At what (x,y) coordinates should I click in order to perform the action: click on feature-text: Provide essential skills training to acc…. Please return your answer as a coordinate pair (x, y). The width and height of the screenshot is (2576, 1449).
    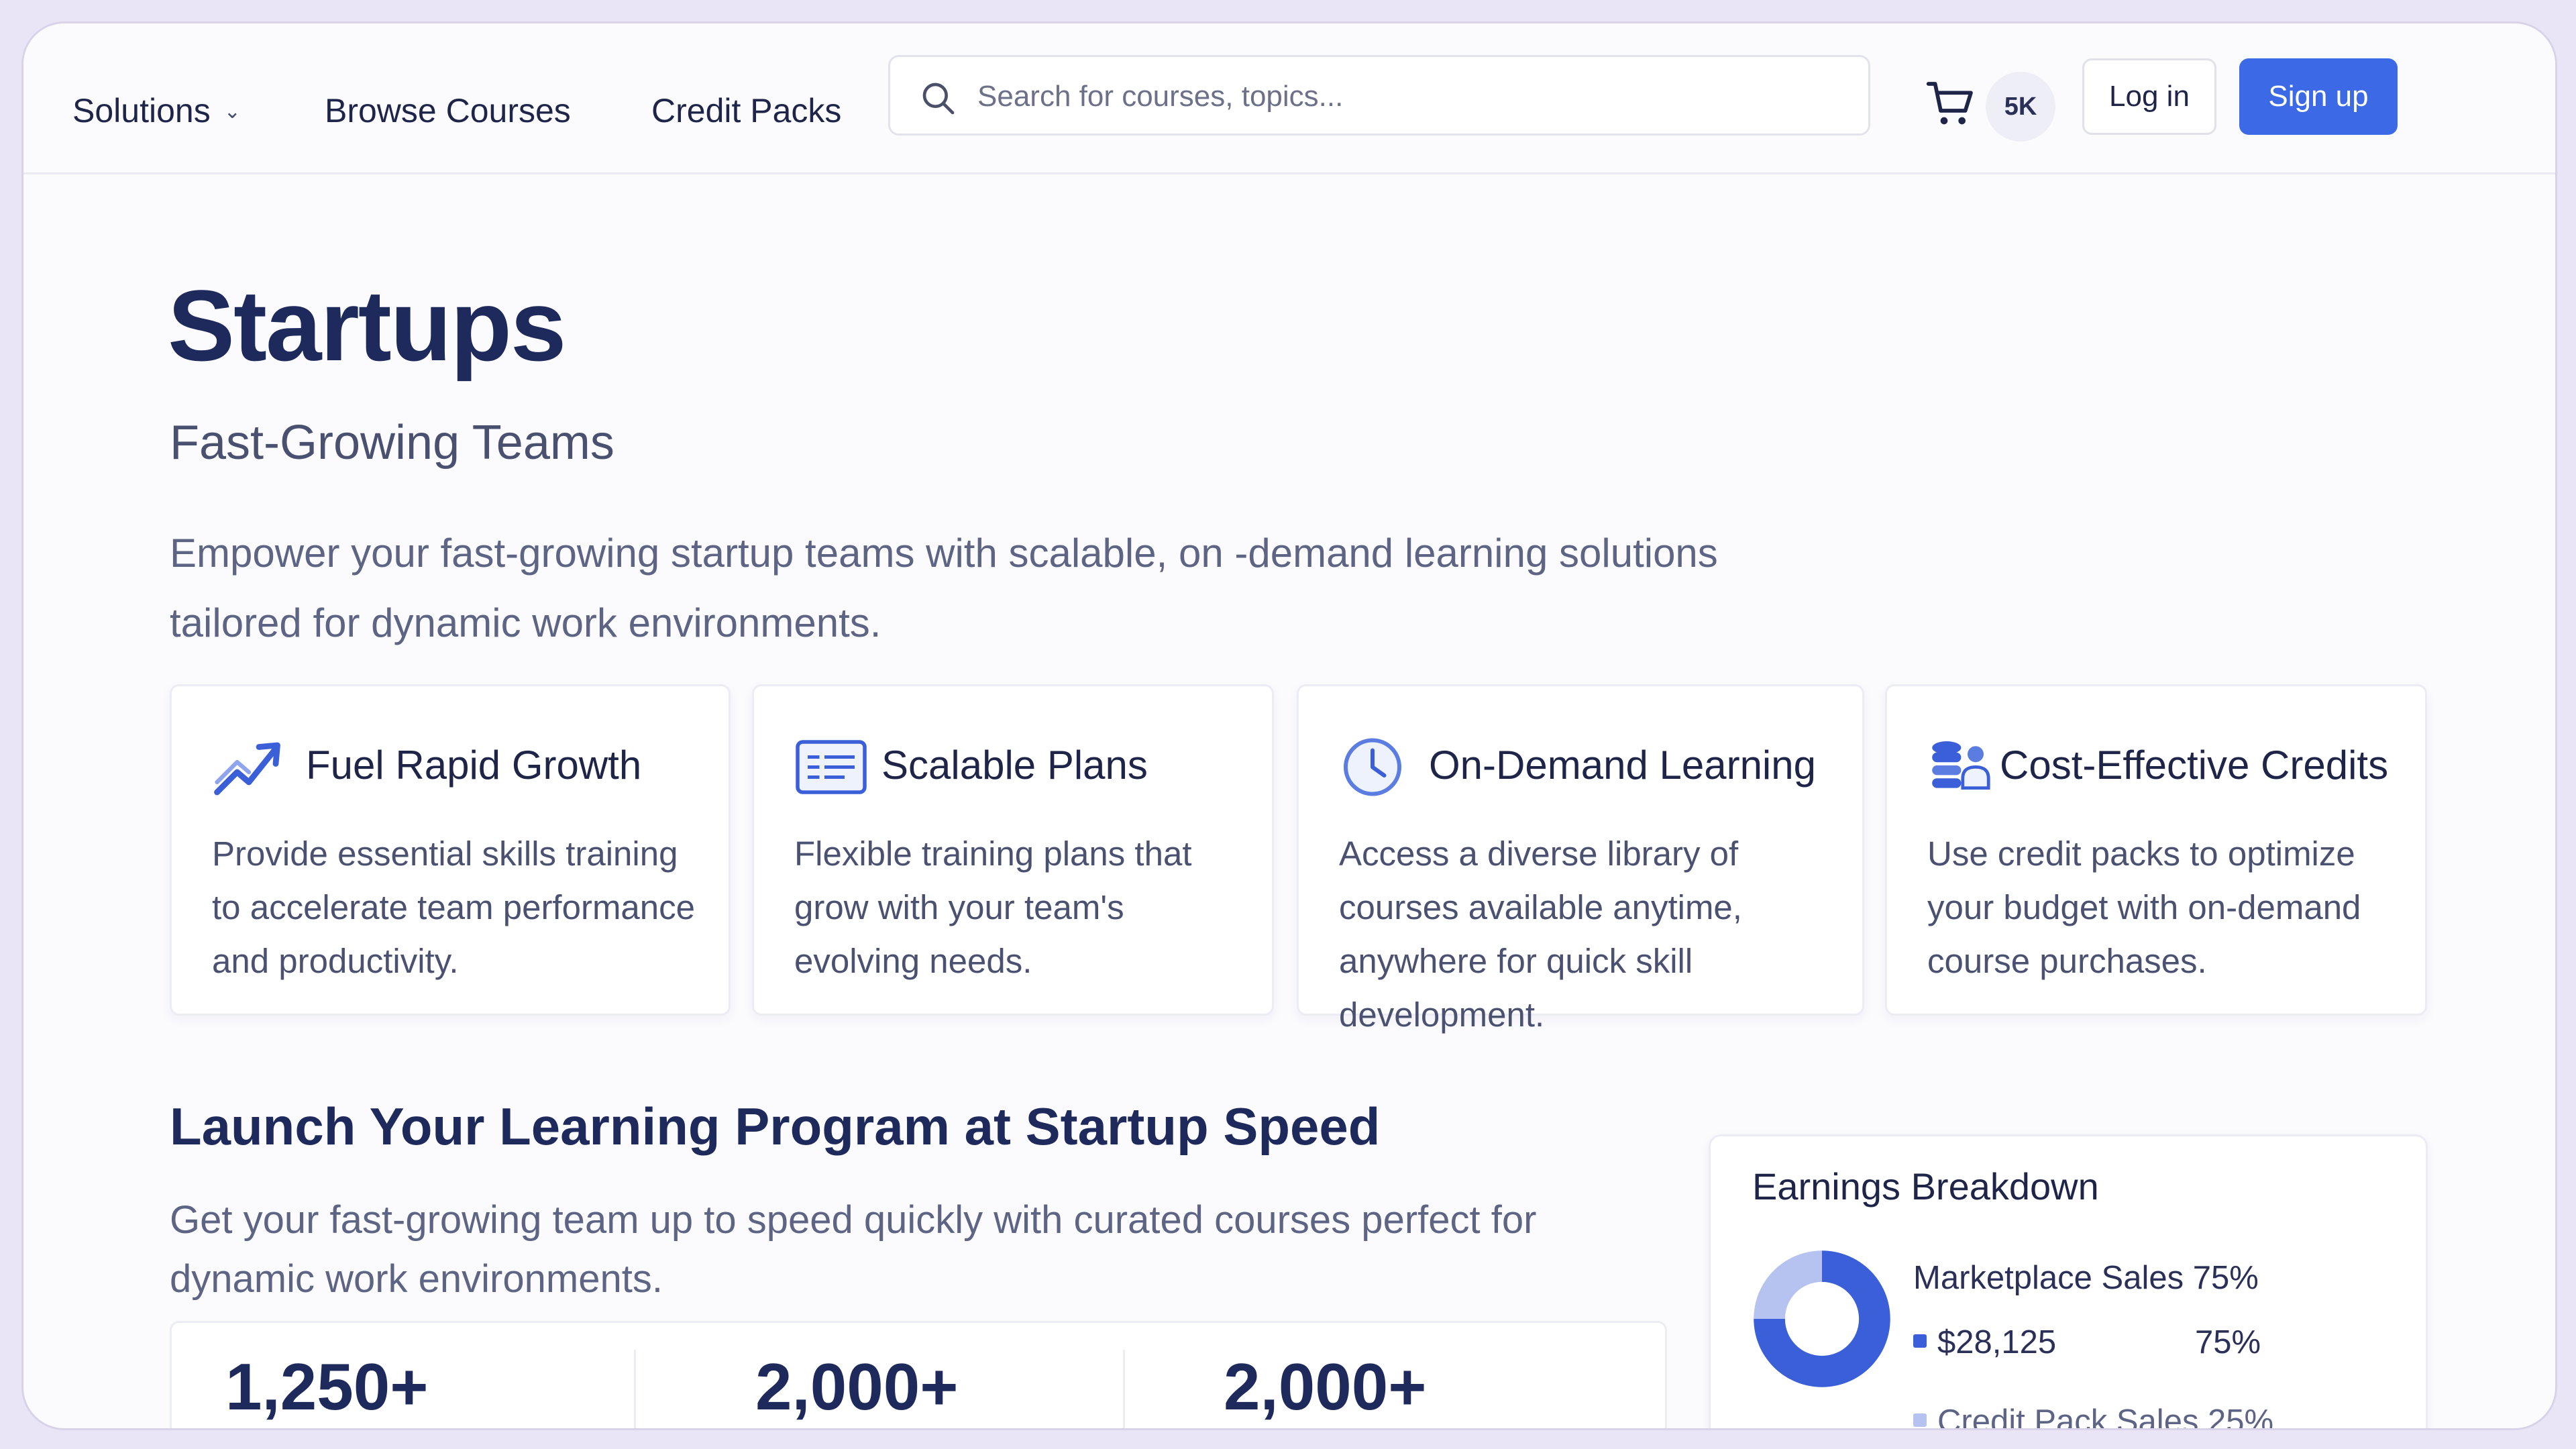
    Looking at the image, I should click on (454, 907).